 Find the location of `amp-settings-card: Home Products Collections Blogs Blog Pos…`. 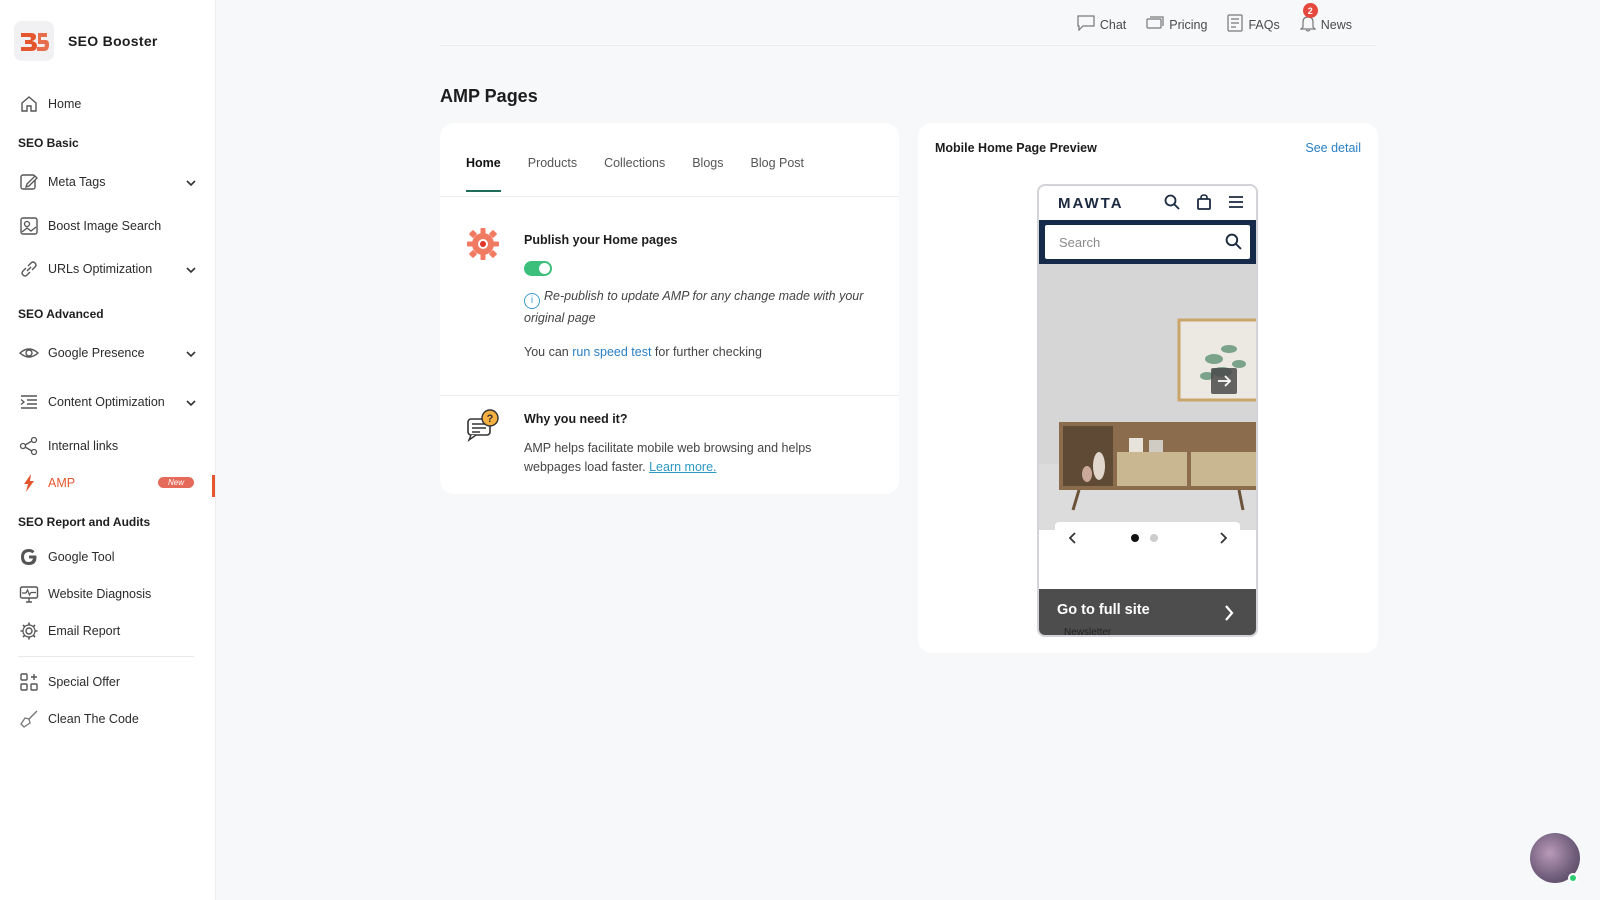

amp-settings-card: Home Products Collections Blogs Blog Pos… is located at coordinates (669, 308).